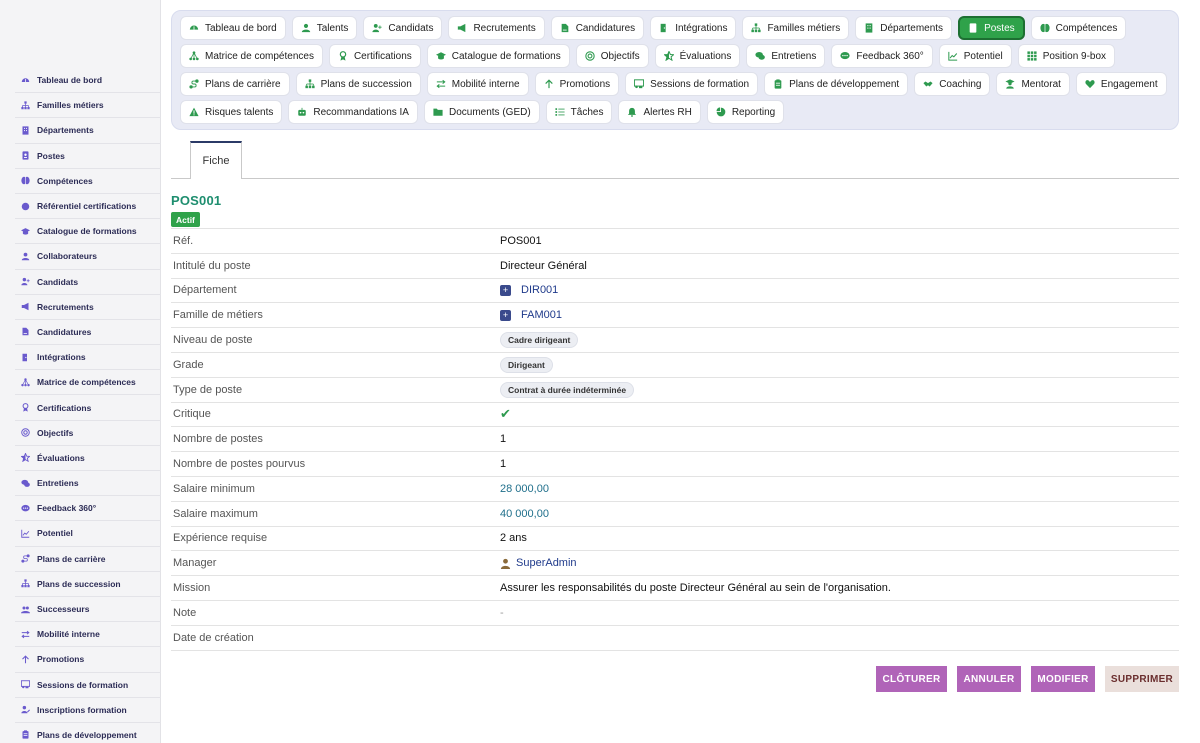  I want to click on field-row-experience: Expérience requise 2 ans, so click(675, 539).